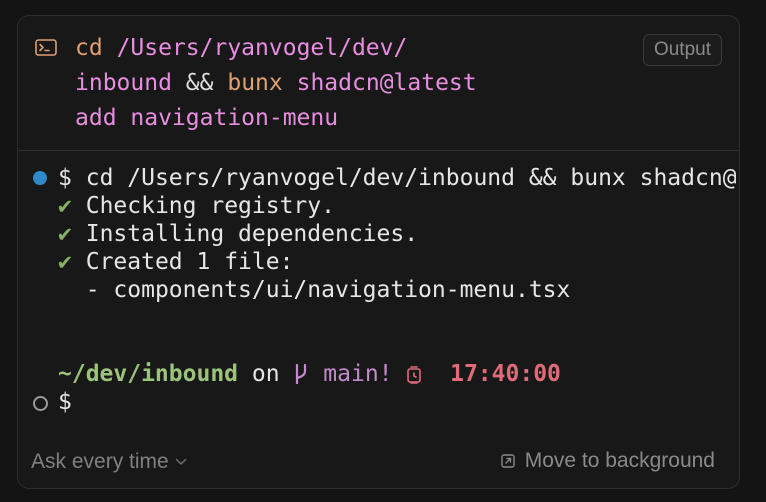 Image resolution: width=766 pixels, height=502 pixels. What do you see at coordinates (414, 374) in the screenshot?
I see `clock-icon` at bounding box center [414, 374].